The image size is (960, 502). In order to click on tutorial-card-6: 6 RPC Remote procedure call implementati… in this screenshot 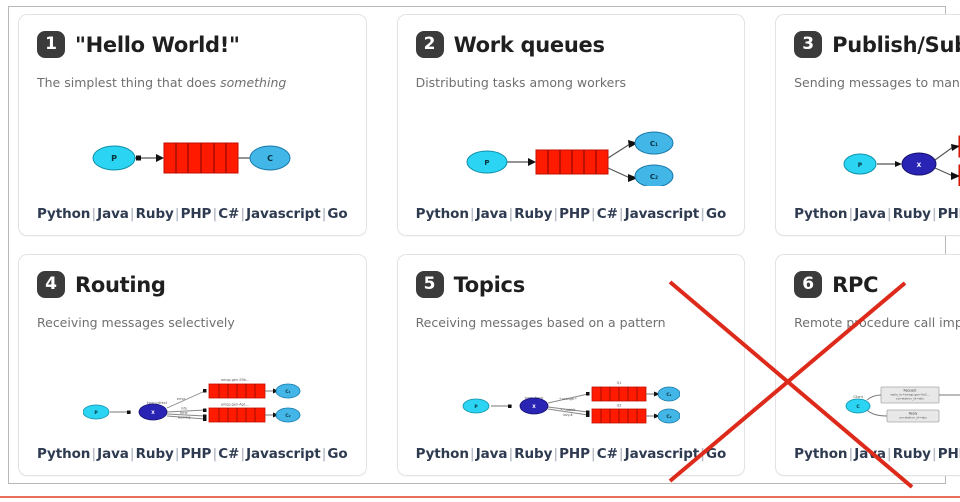, I will do `click(867, 365)`.